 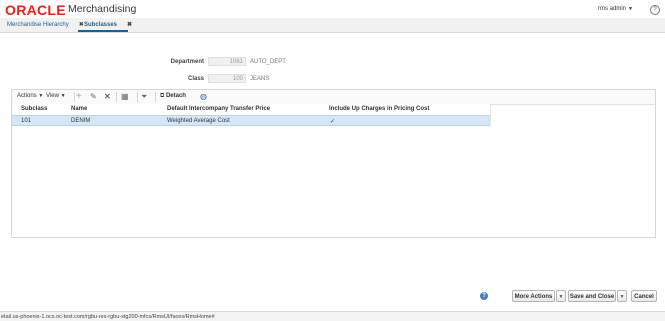 I want to click on grid-divider, so click(x=490, y=115).